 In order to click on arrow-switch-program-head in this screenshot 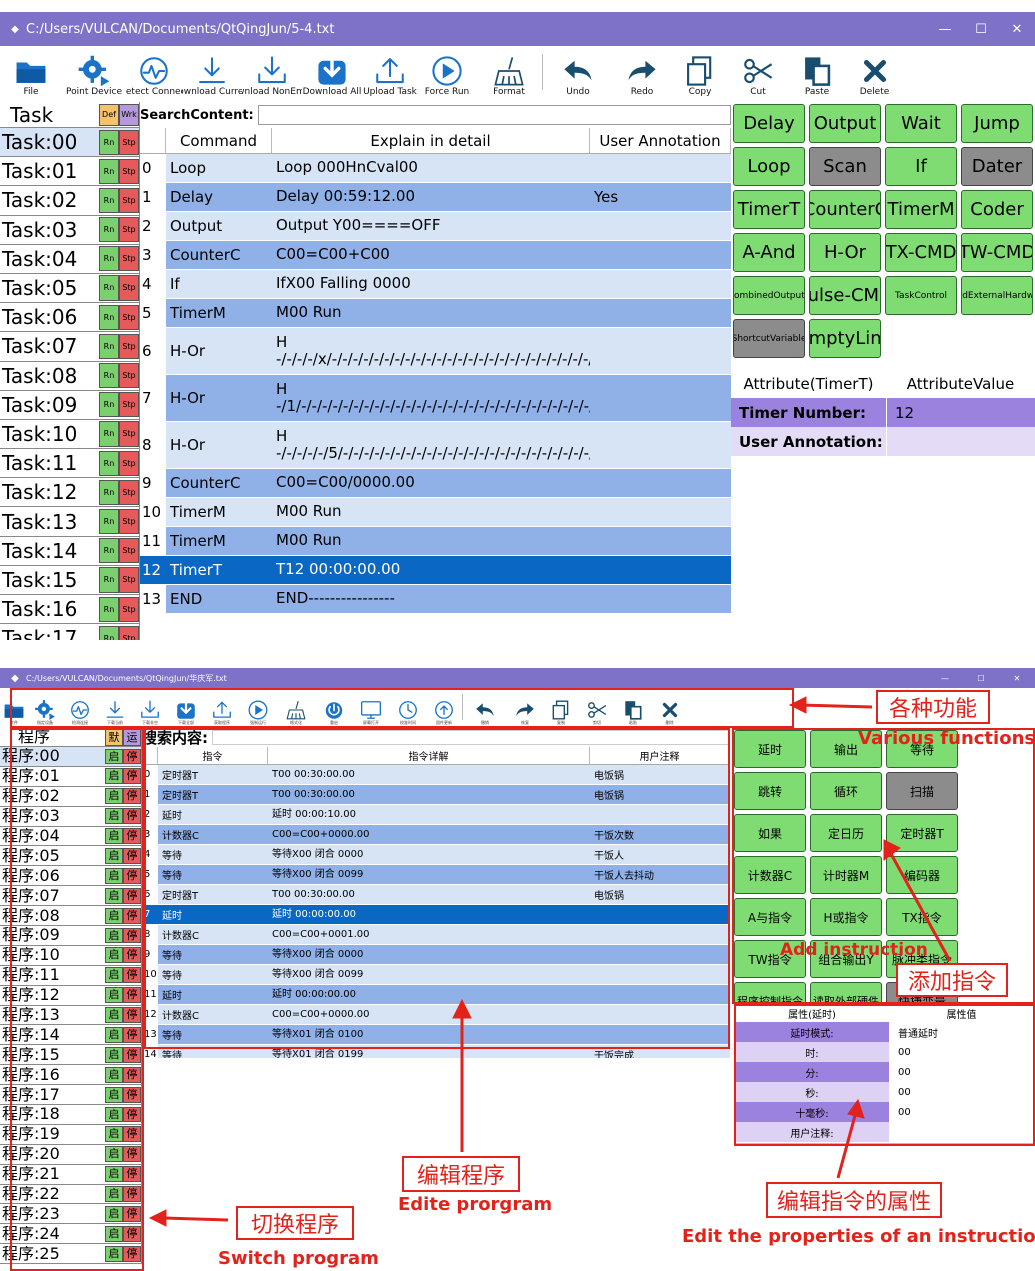, I will do `click(157, 1218)`.